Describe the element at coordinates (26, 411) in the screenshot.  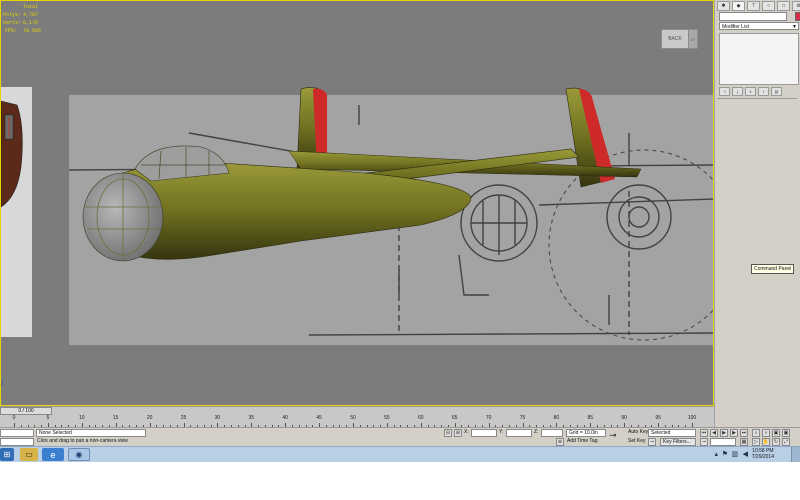
I see `time-slider: 0 / 100` at that location.